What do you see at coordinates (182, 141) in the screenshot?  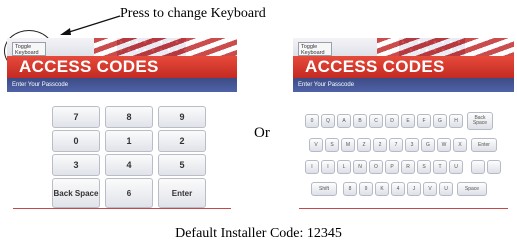 I see `key-2: 2` at bounding box center [182, 141].